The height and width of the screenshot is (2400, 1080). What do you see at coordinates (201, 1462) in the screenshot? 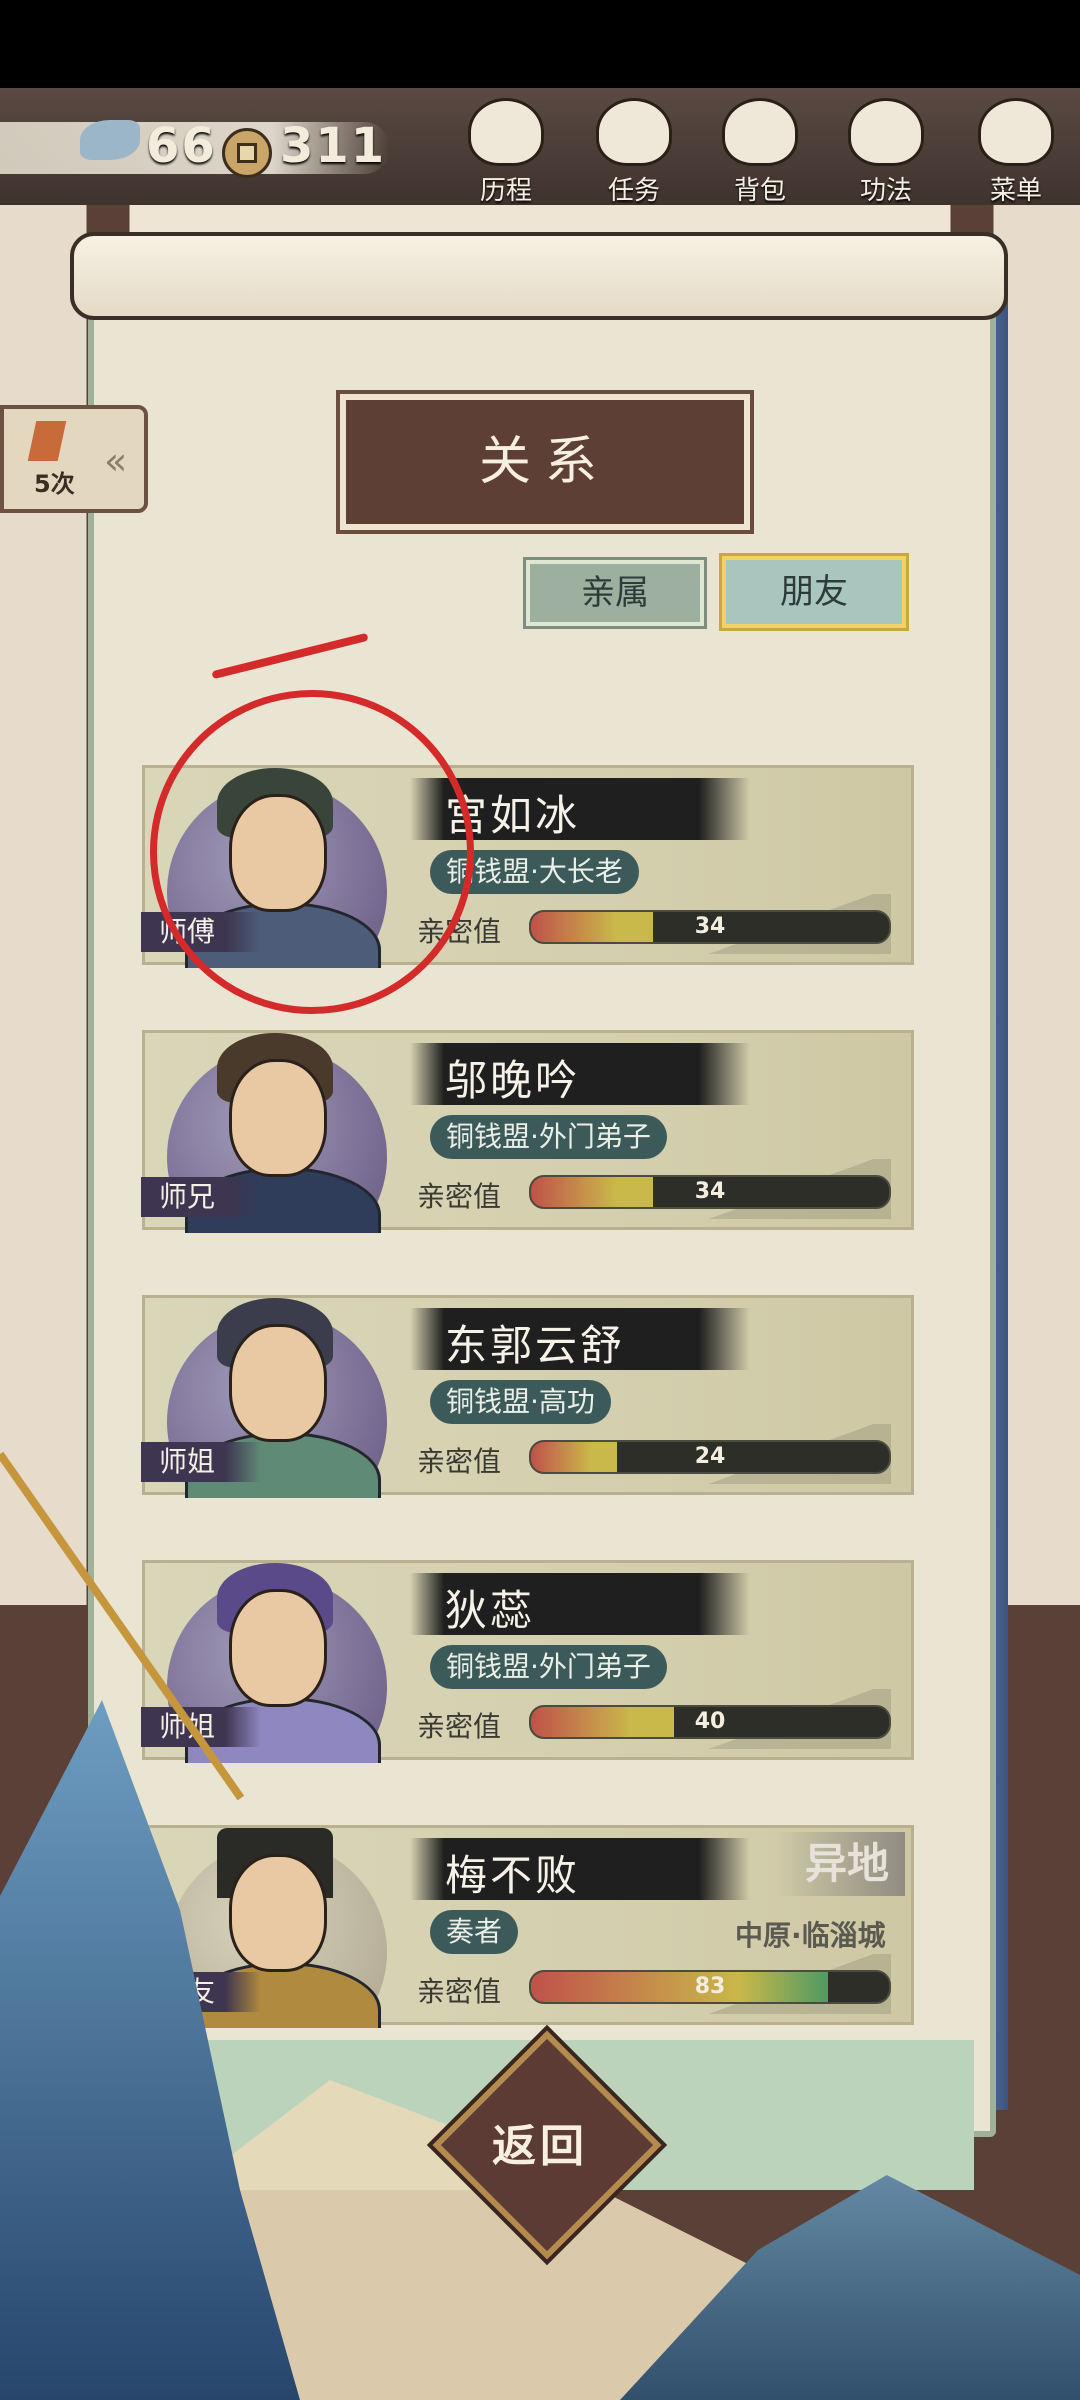
I see `role-tag: 师姐` at bounding box center [201, 1462].